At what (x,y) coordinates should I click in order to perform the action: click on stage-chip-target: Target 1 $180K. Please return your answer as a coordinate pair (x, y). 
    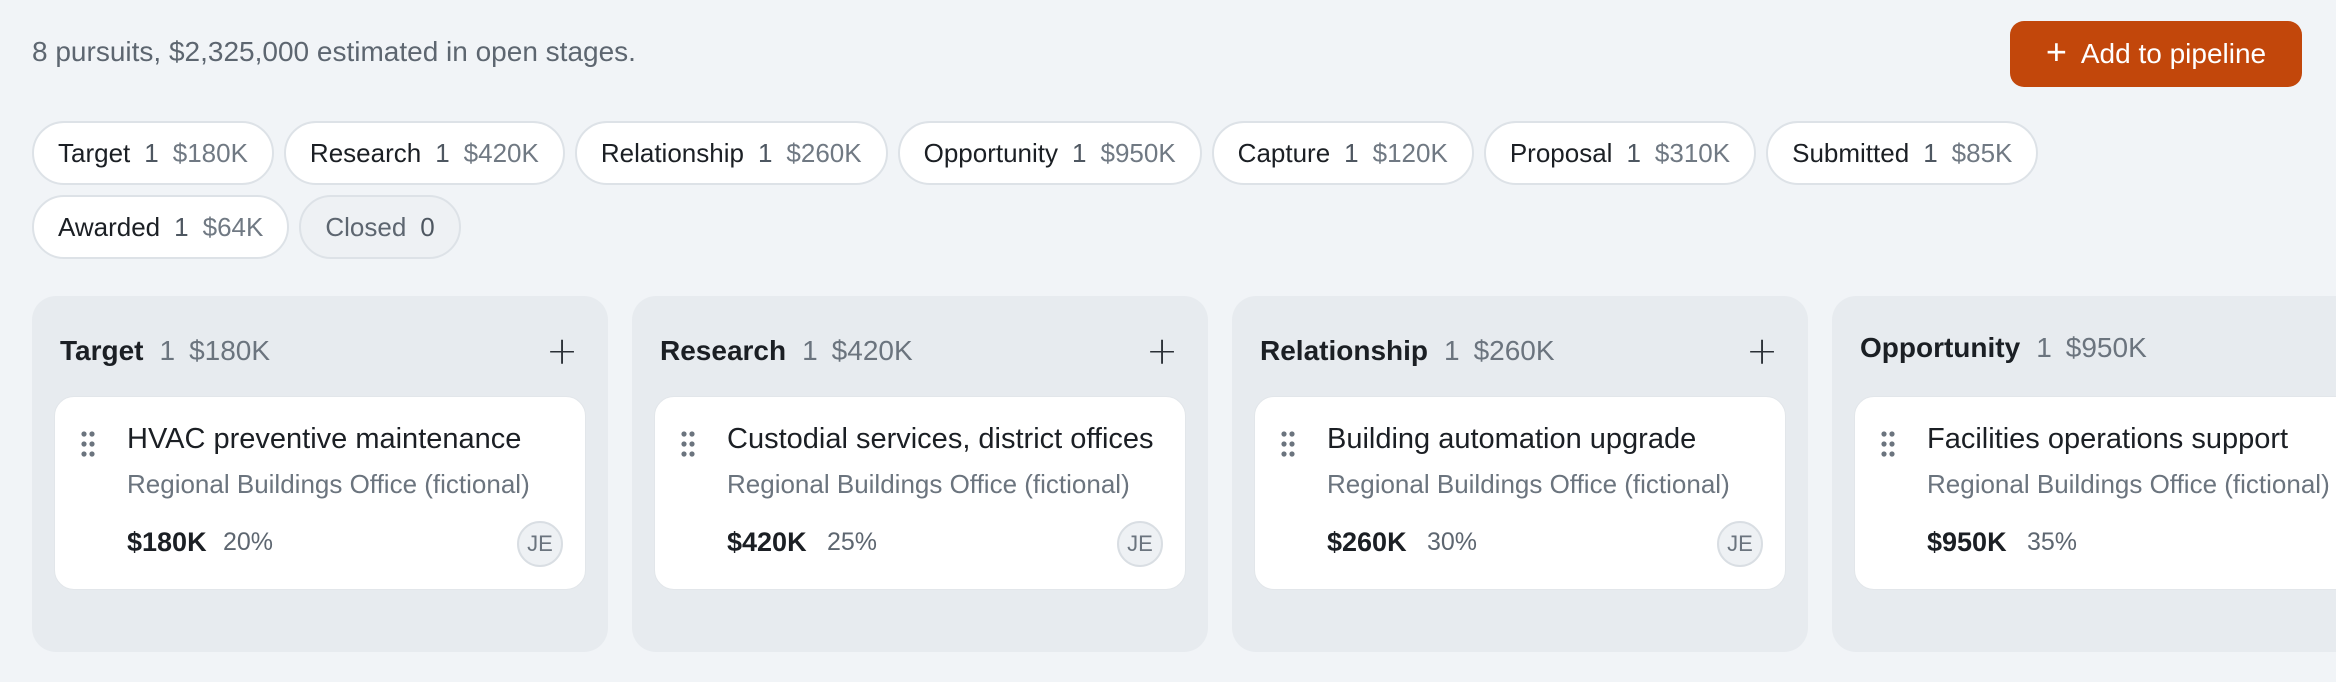
    Looking at the image, I should click on (153, 153).